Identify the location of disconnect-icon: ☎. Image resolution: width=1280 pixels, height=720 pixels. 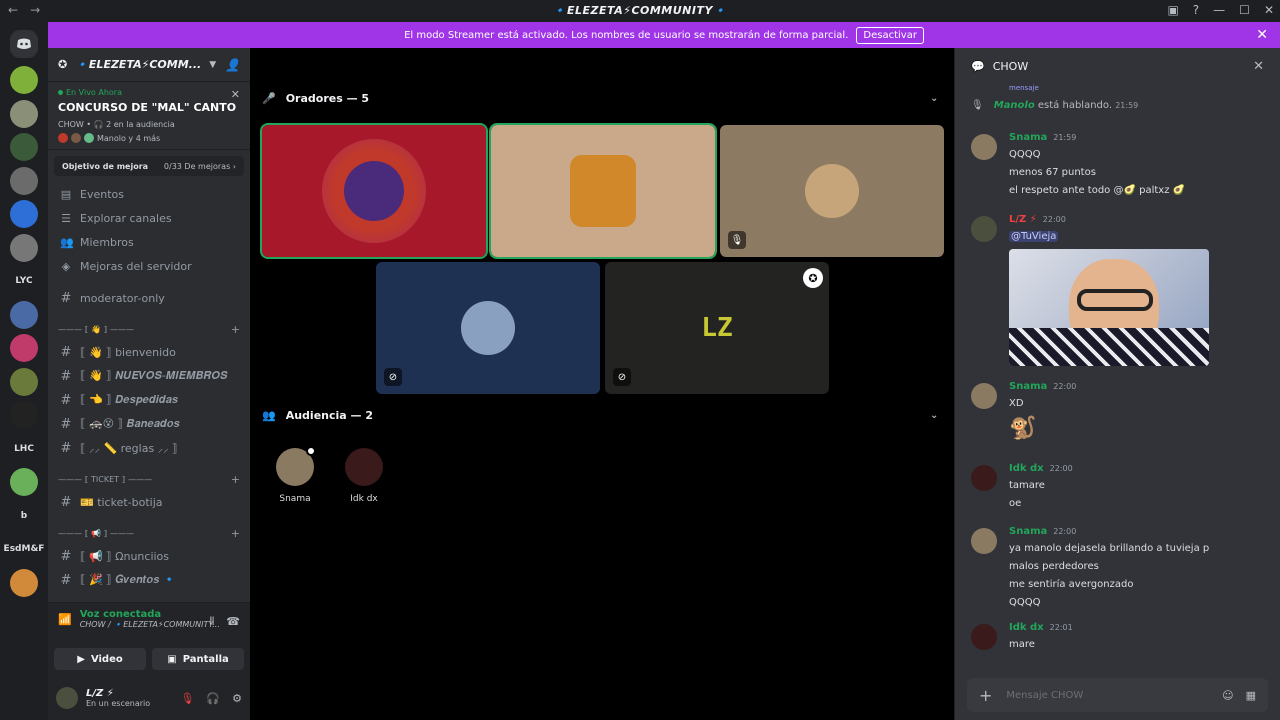
(233, 622).